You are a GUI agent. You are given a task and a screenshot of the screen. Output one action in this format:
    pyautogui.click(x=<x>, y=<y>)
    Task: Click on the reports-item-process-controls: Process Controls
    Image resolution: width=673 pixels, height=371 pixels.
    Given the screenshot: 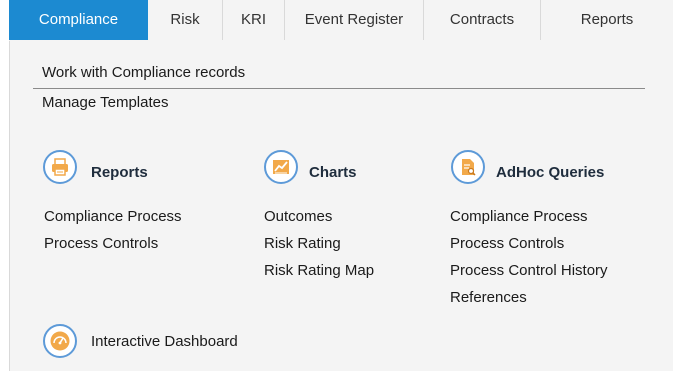 What is the action you would take?
    pyautogui.click(x=101, y=243)
    